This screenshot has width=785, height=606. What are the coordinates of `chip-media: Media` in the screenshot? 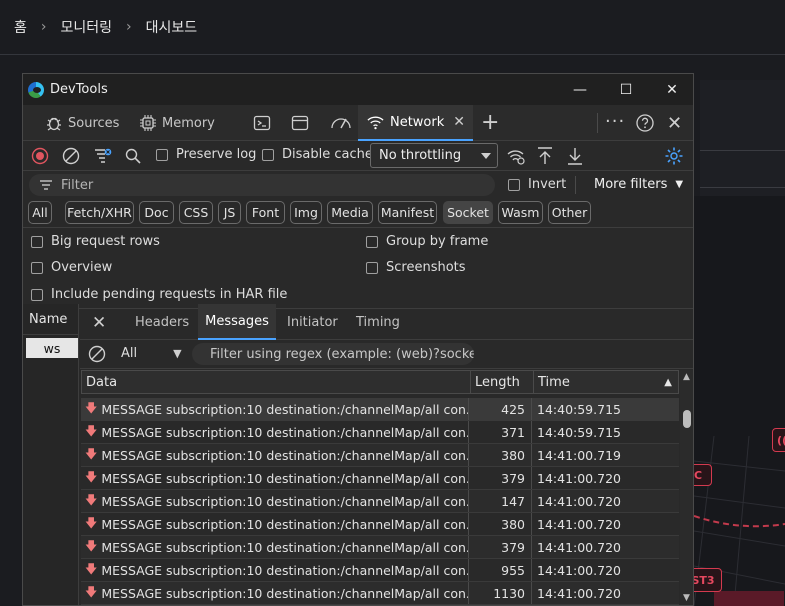 It's located at (350, 212).